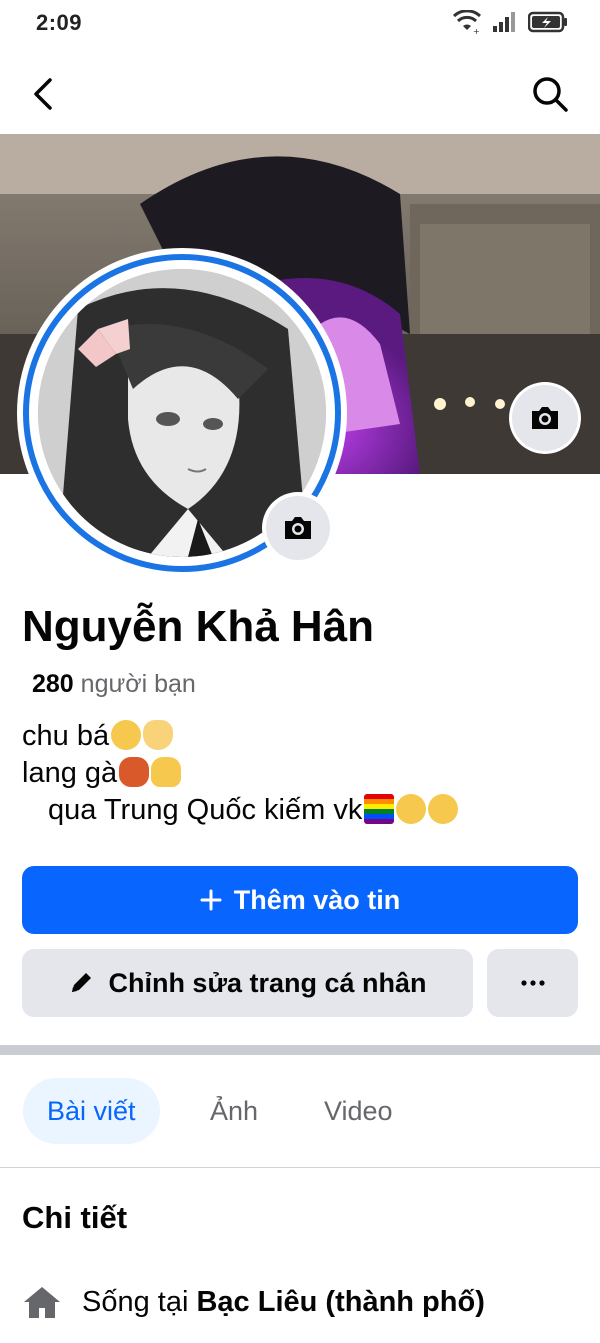 The image size is (600, 1343). I want to click on status-icons: +, so click(510, 24).